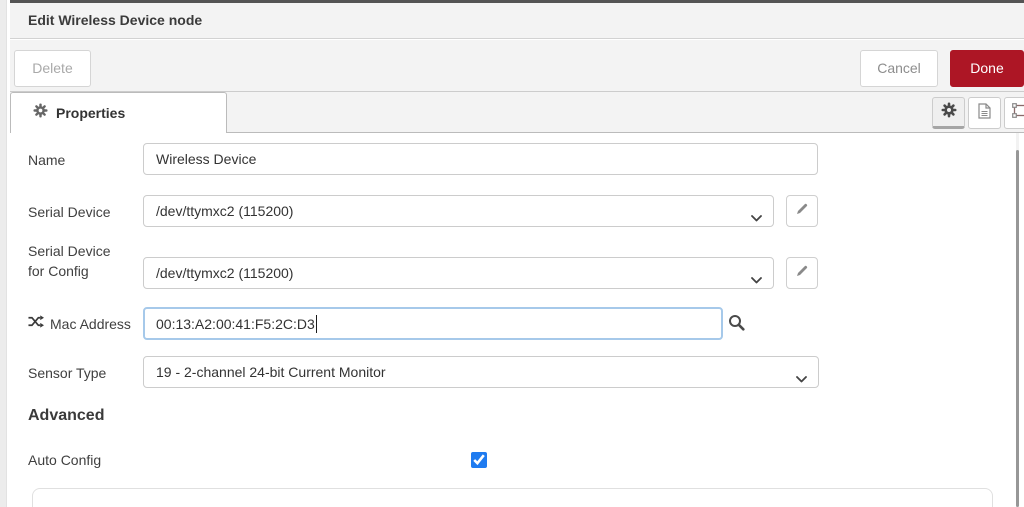  I want to click on mac-address-input: 00:13:A2:00:41:F5:2C:D3, so click(433, 323).